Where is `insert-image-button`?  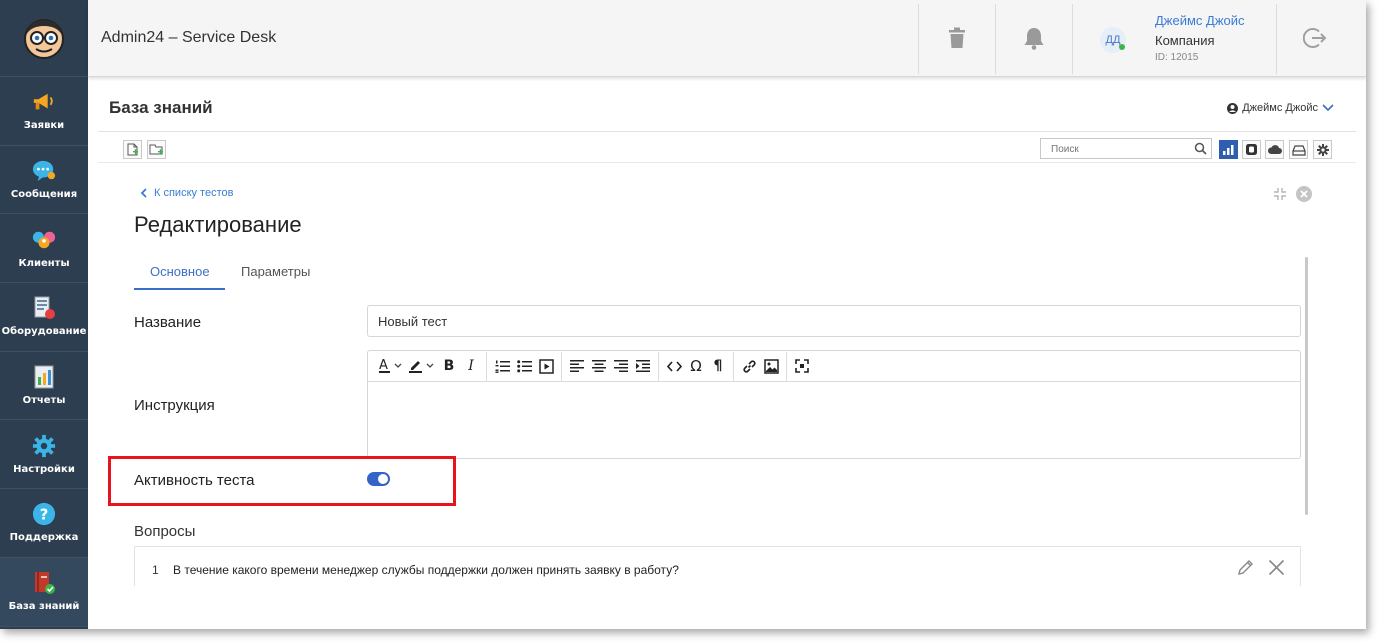 insert-image-button is located at coordinates (771, 366).